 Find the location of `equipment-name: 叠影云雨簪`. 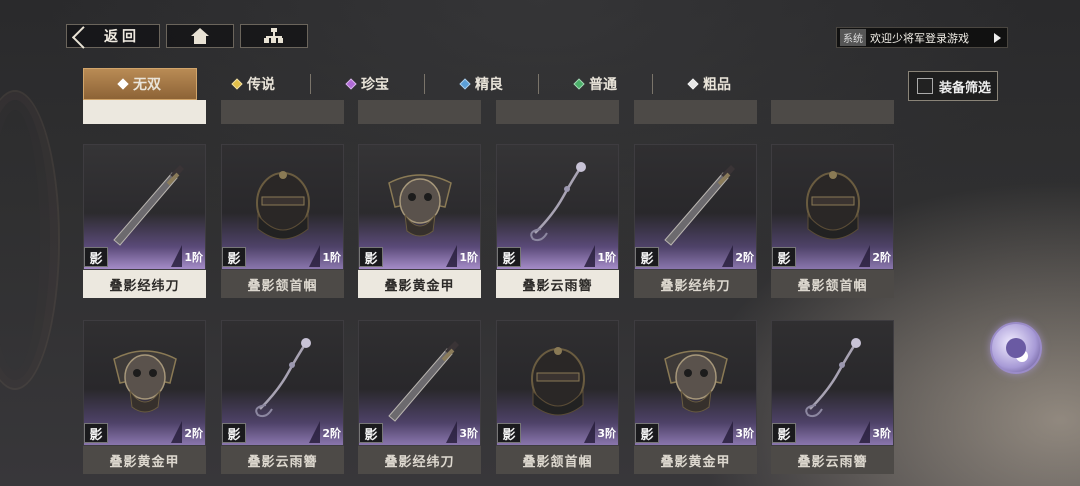

equipment-name: 叠影云雨簪 is located at coordinates (282, 460).